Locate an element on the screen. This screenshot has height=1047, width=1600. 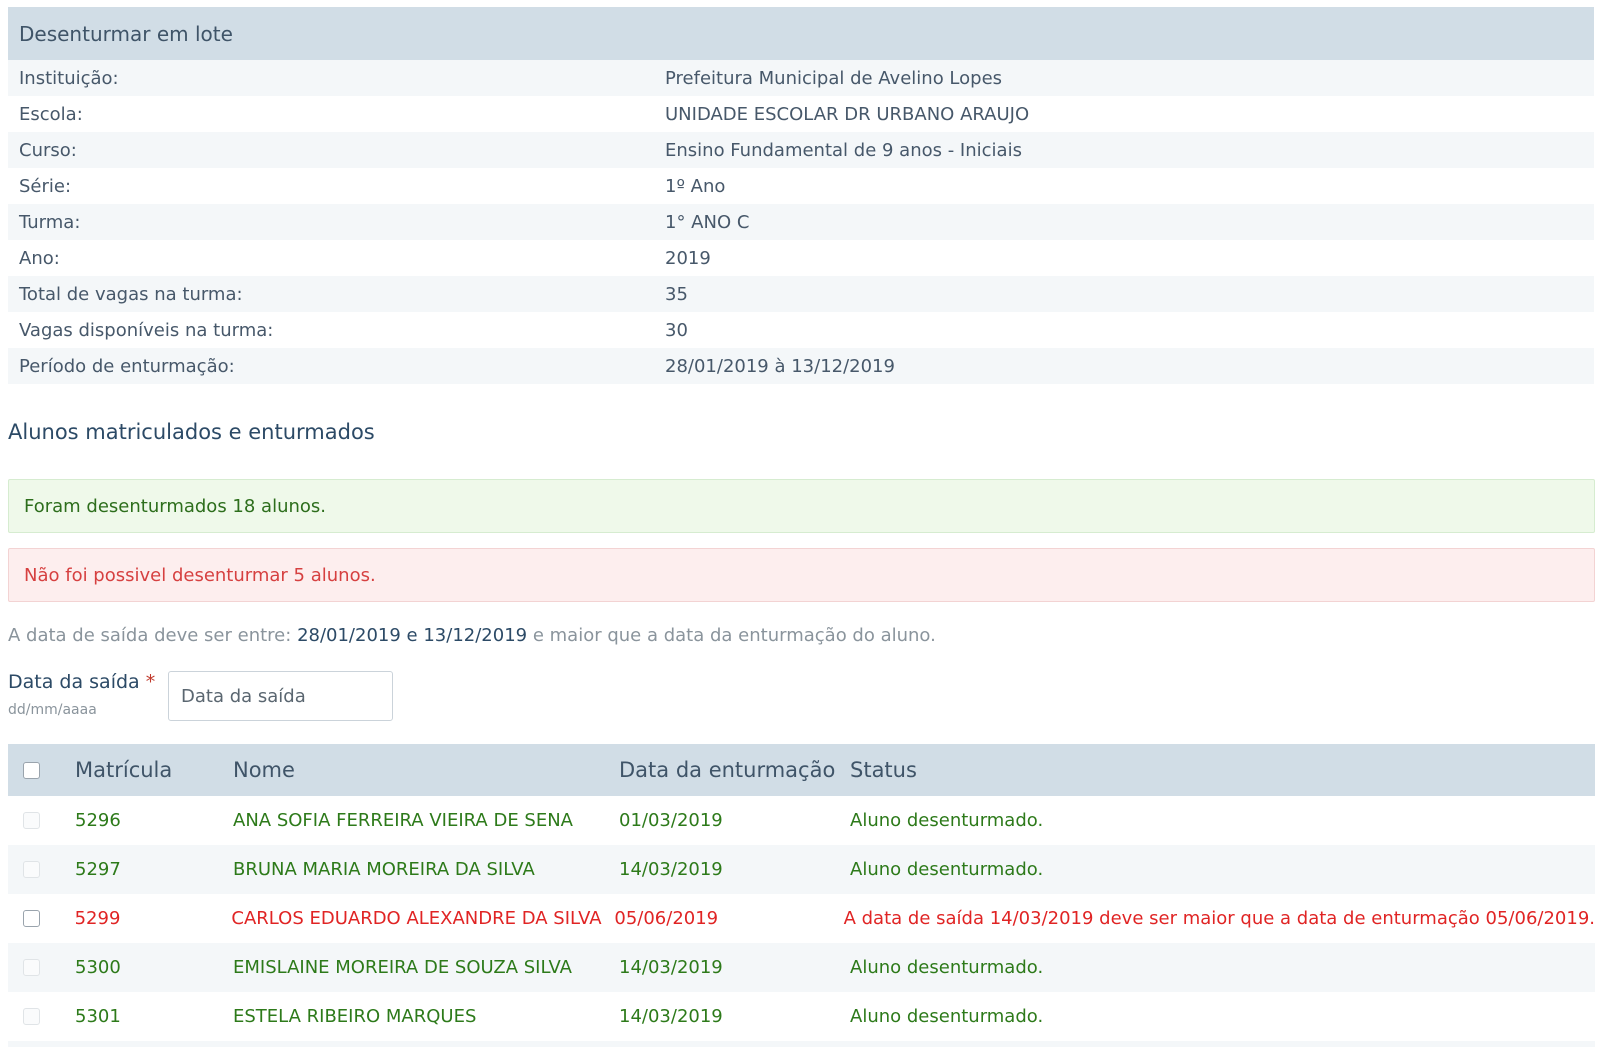
section-title: Alunos matriculados e enturmados is located at coordinates (191, 432).